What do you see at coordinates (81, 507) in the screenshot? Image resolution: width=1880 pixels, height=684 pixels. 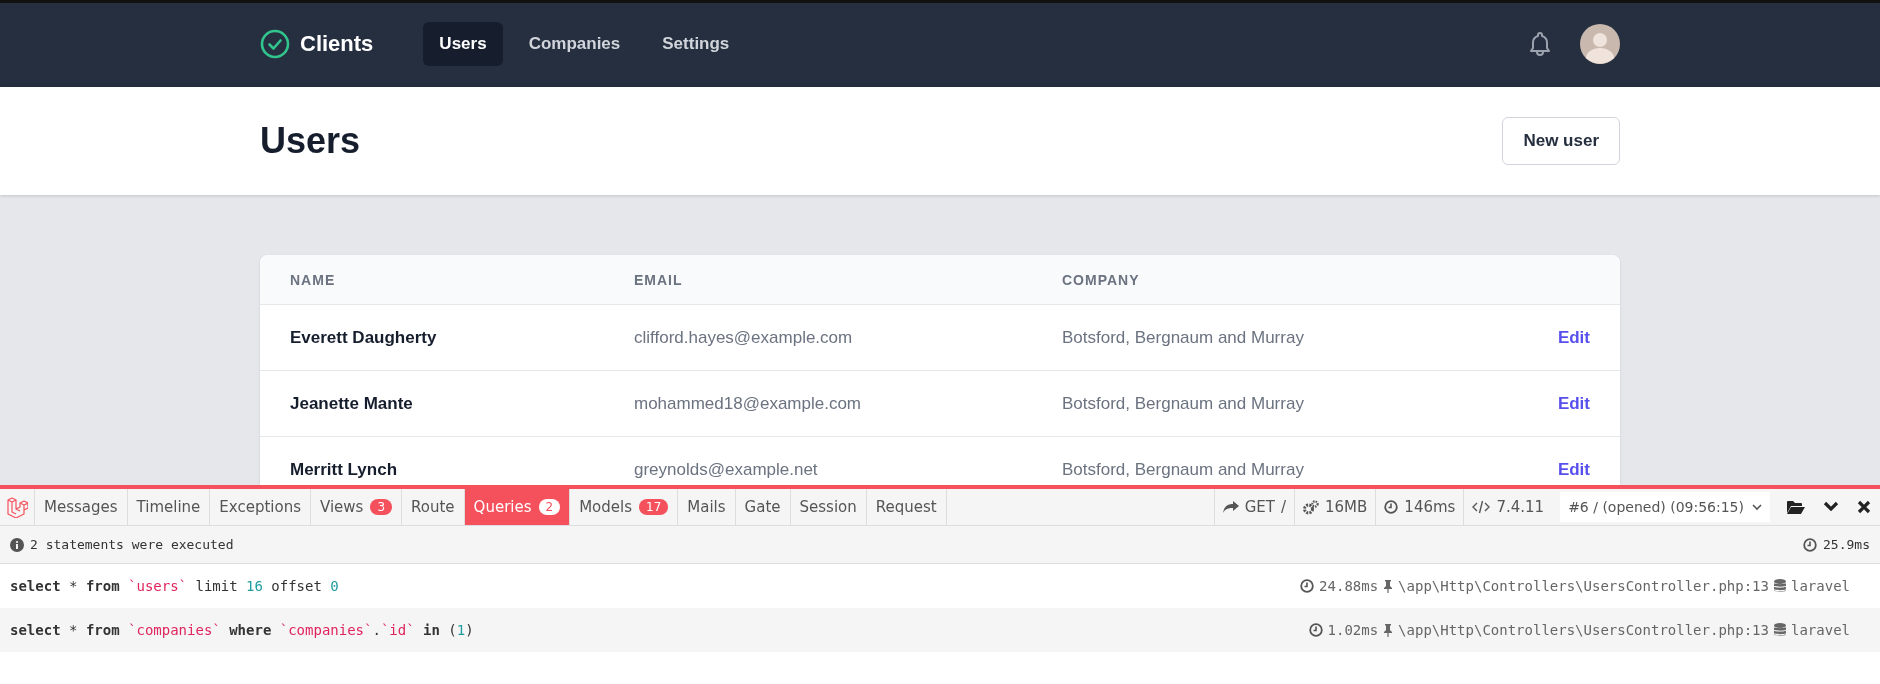 I see `debug-tab: Messages` at bounding box center [81, 507].